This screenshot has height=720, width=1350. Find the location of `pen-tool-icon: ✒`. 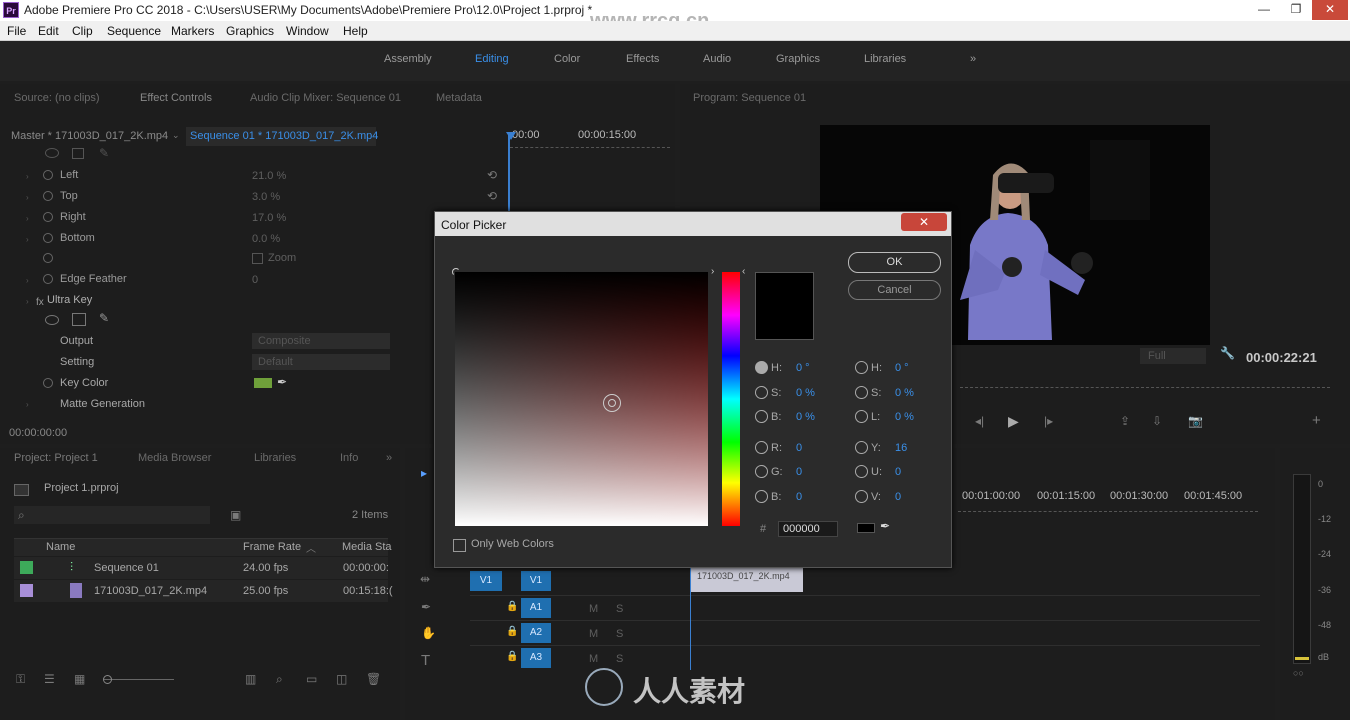

pen-tool-icon: ✒ is located at coordinates (426, 607).